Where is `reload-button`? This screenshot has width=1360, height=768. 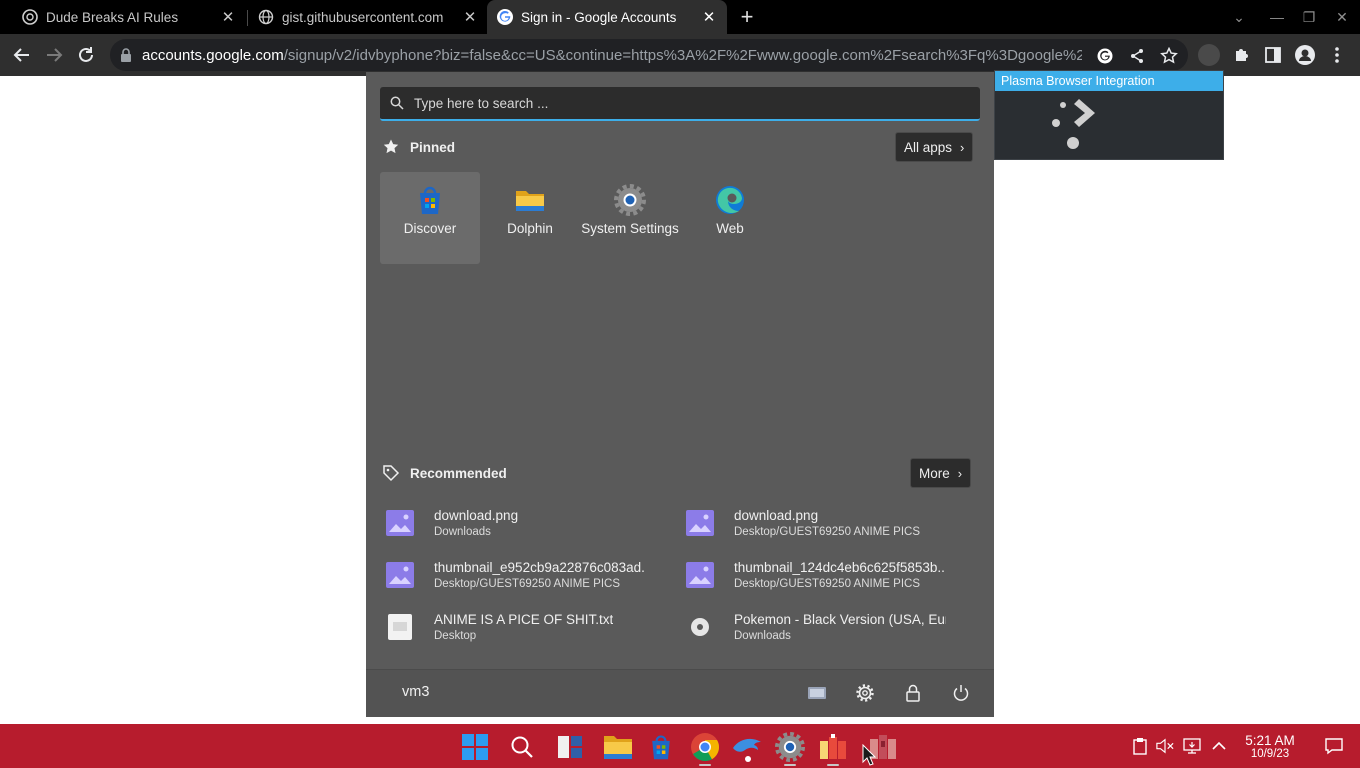
reload-button is located at coordinates (86, 55).